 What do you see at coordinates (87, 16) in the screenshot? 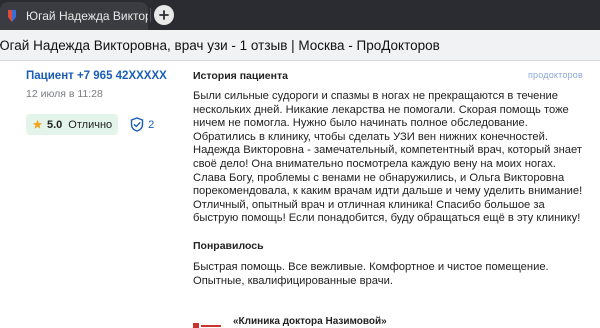
I see `tab-title: Югай Надежда Викторов` at bounding box center [87, 16].